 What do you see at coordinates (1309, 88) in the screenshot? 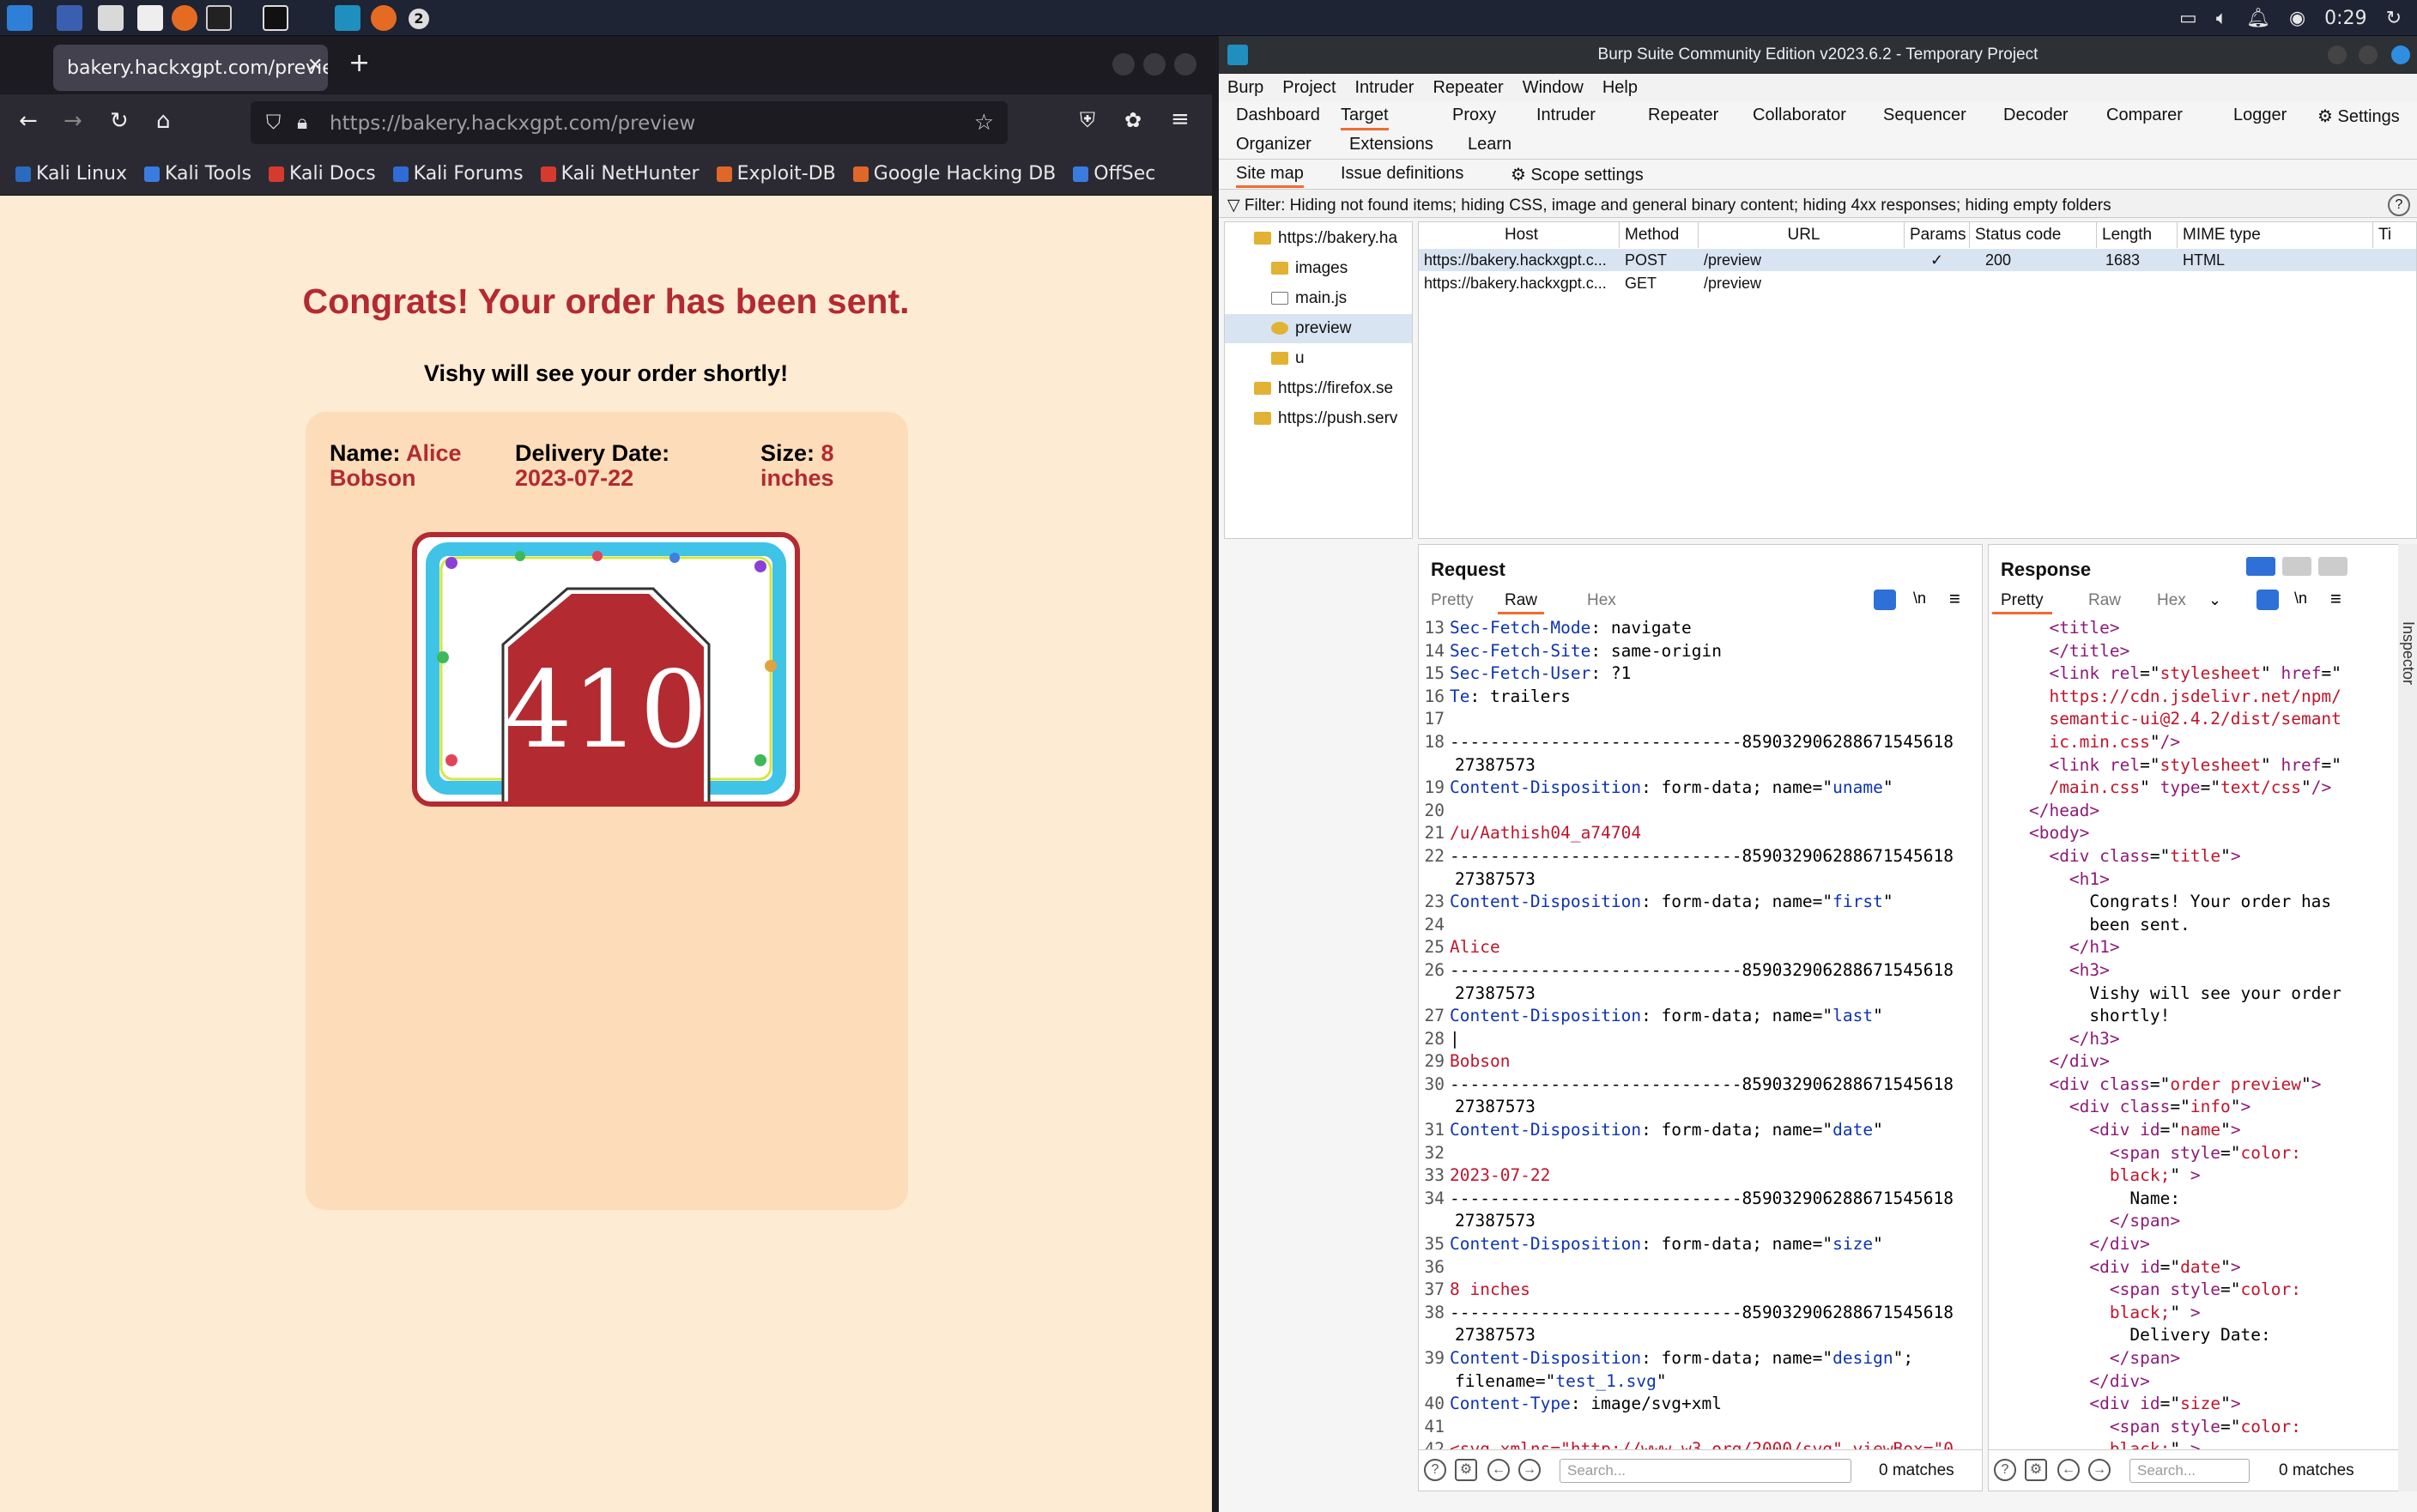
I see `menu-project: Project` at bounding box center [1309, 88].